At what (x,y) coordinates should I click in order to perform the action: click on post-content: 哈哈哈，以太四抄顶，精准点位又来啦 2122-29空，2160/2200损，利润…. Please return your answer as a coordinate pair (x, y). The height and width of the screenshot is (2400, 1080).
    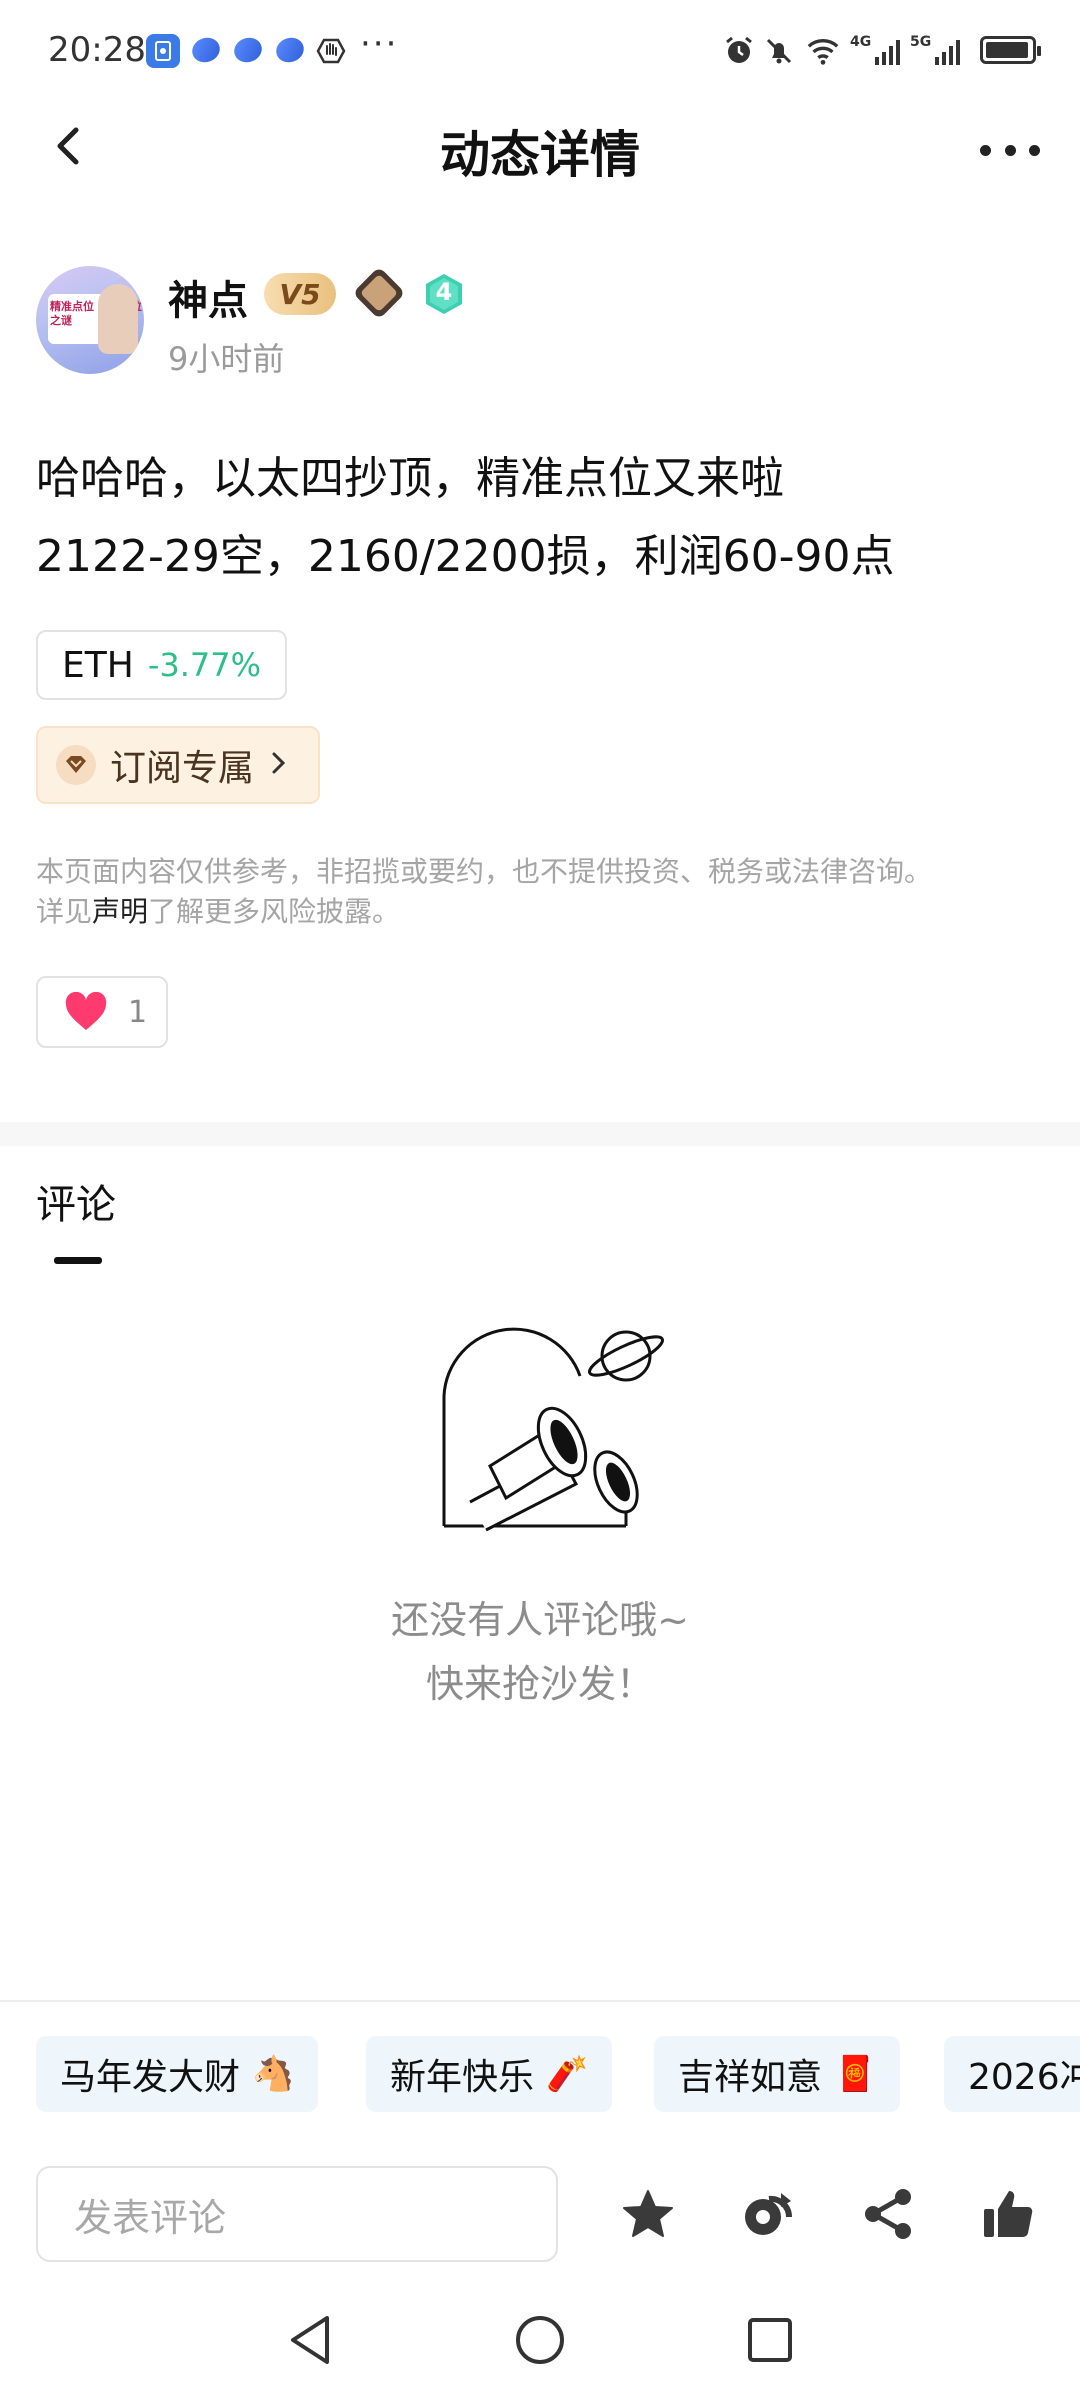
    Looking at the image, I should click on (541, 518).